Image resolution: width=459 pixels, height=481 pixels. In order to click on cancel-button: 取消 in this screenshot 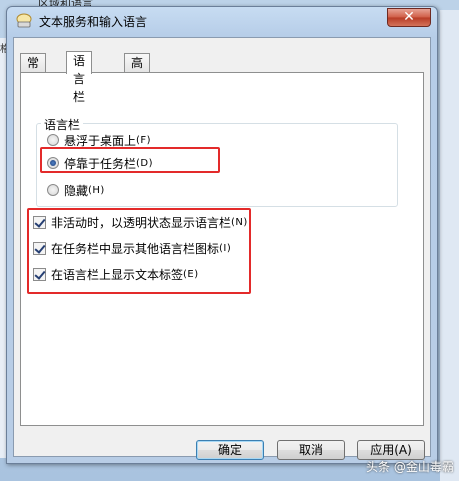, I will do `click(311, 450)`.